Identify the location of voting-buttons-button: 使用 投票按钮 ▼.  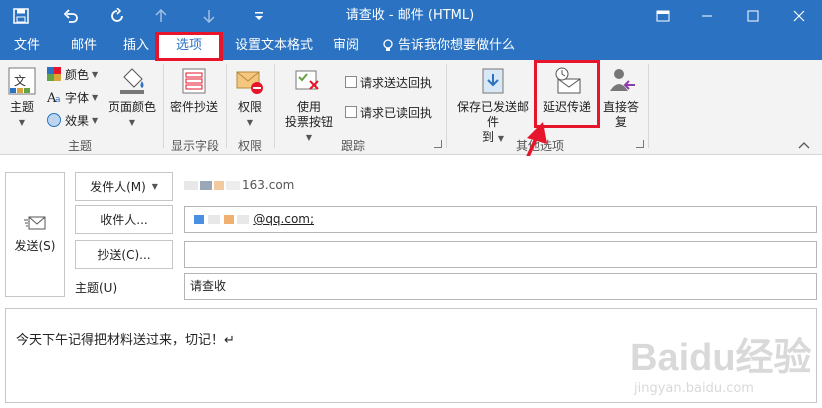
(309, 105).